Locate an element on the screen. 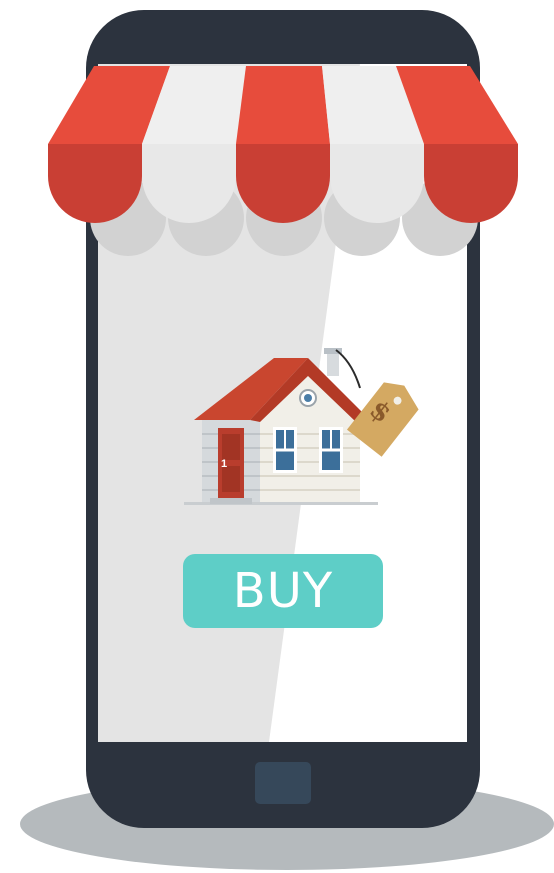 This screenshot has height=873, width=554. buy-button: BUY is located at coordinates (283, 591).